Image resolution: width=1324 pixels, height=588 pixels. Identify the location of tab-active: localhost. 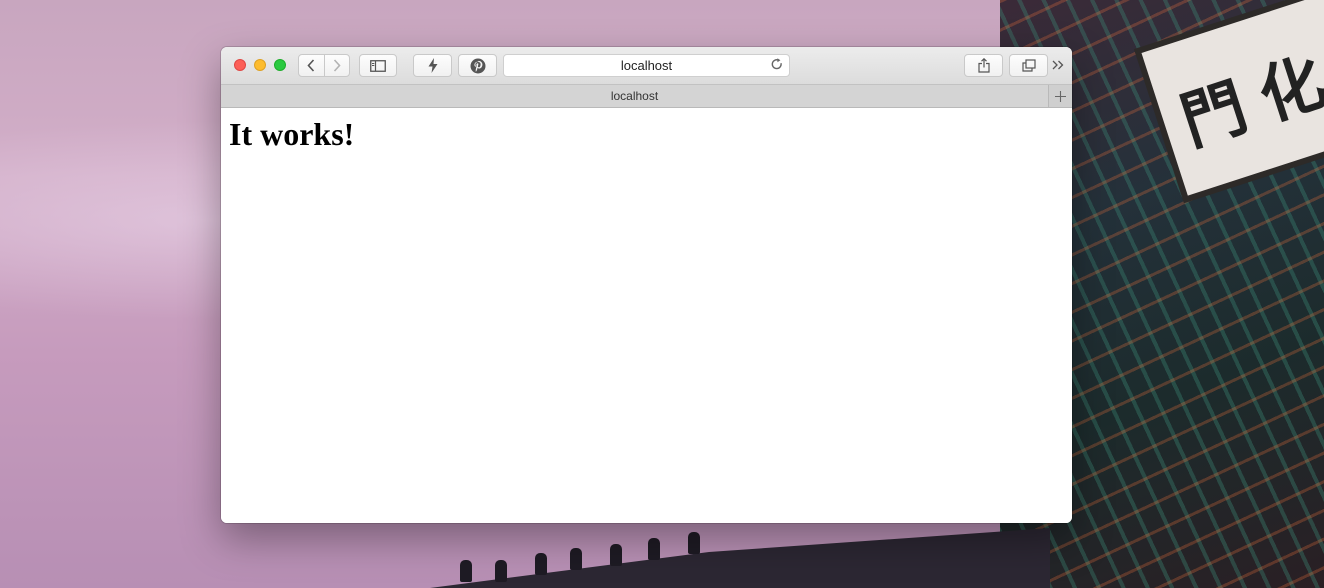
(634, 96).